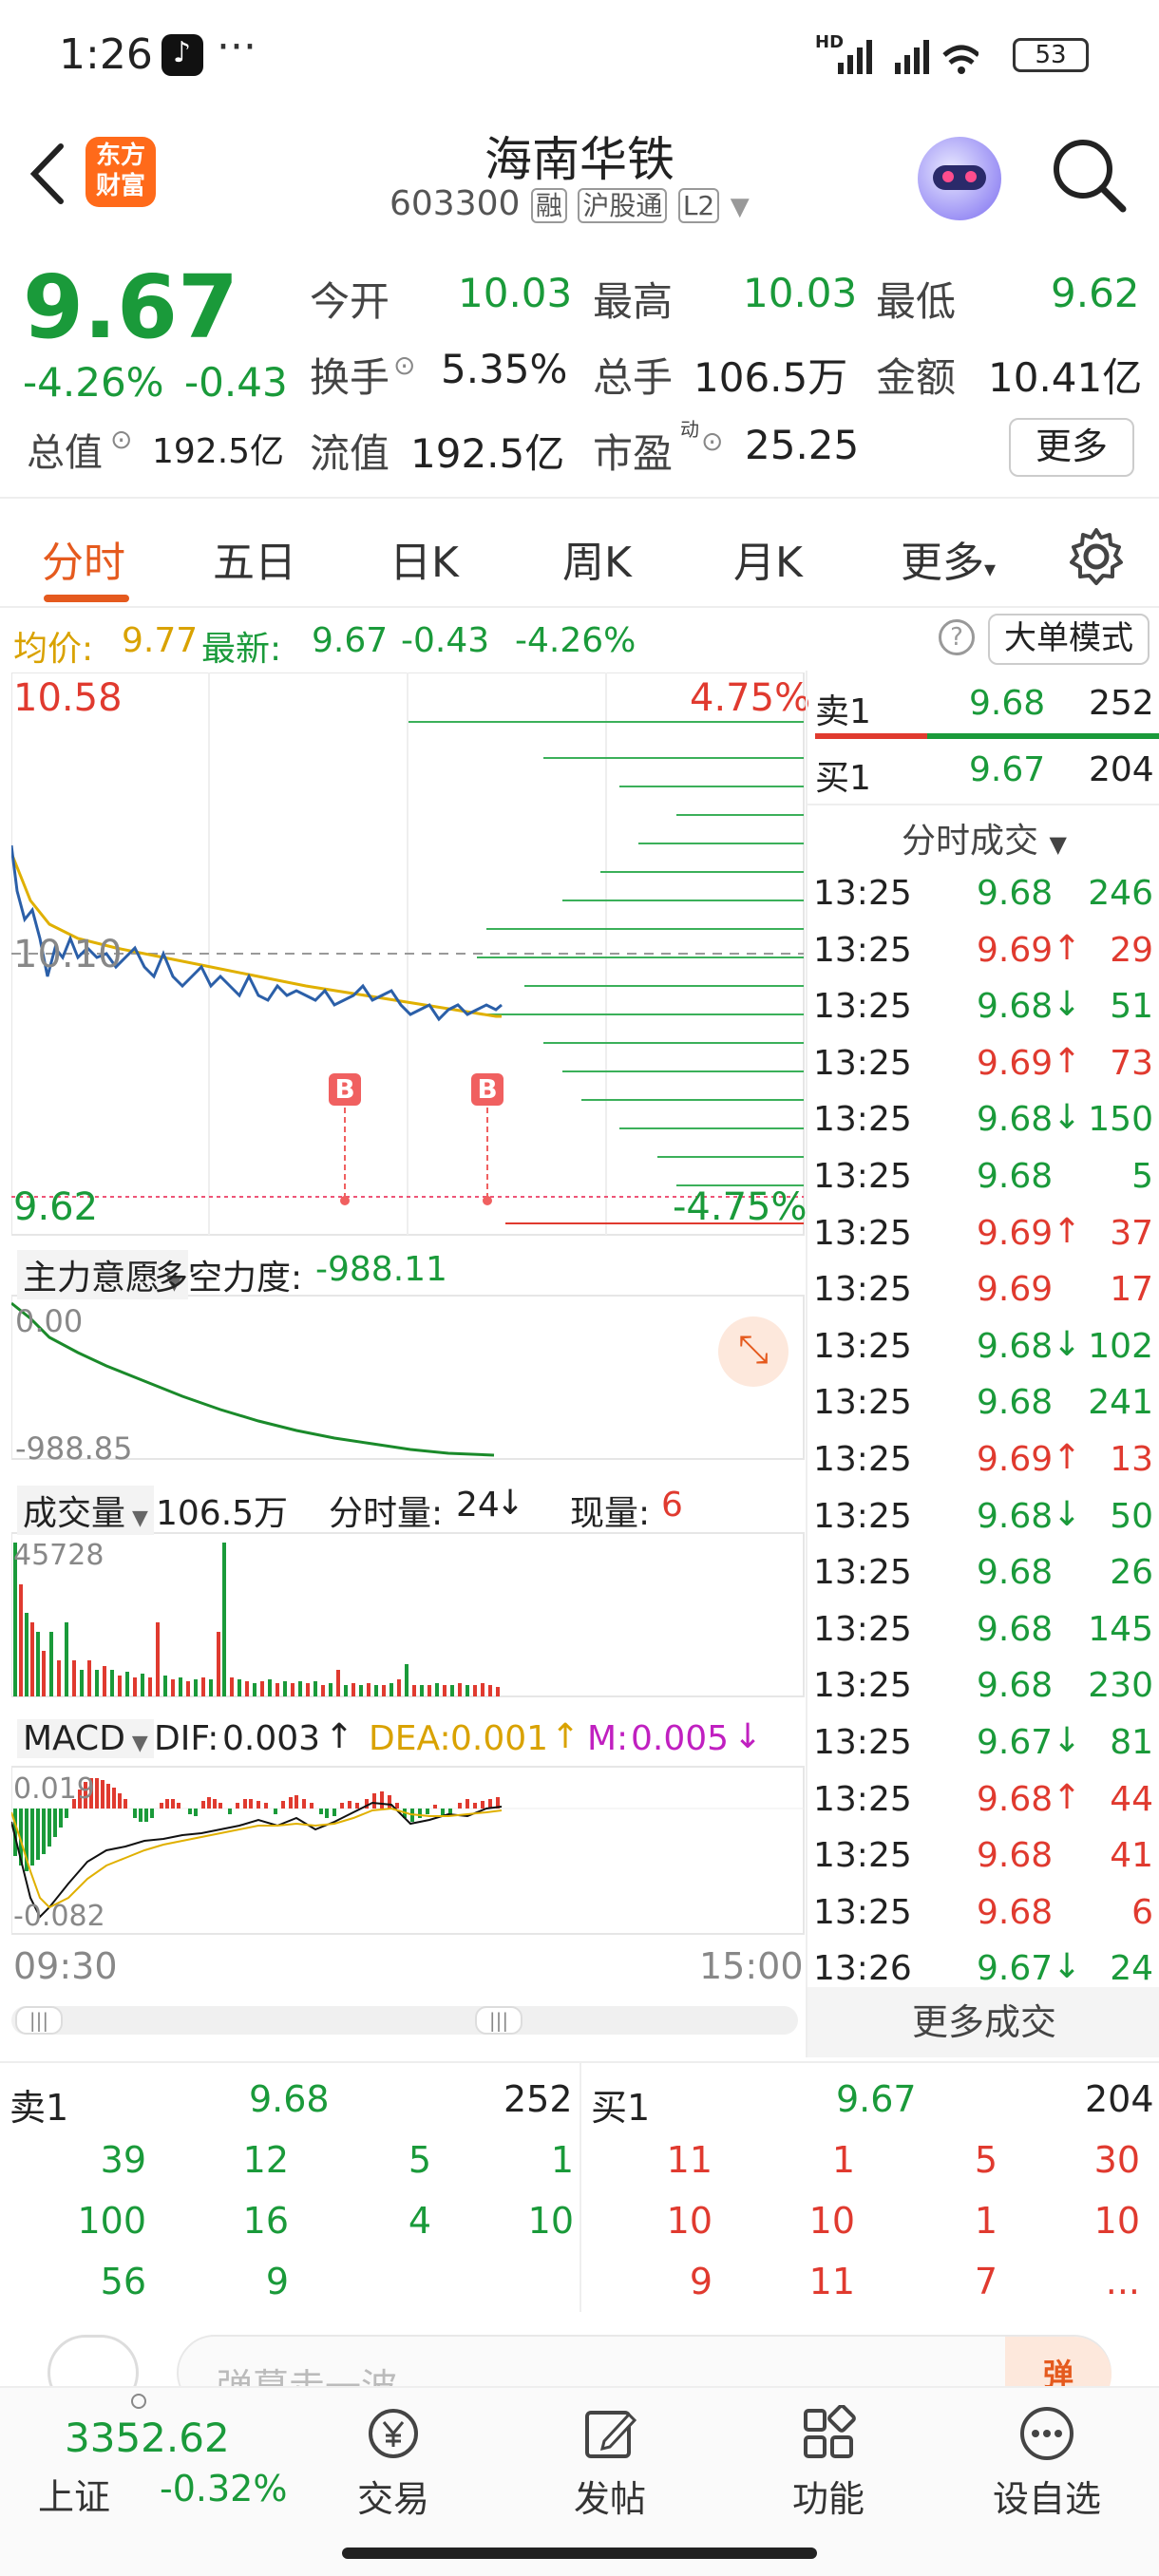 The image size is (1159, 2576). What do you see at coordinates (610, 2463) in the screenshot?
I see `nav-post: 发帖` at bounding box center [610, 2463].